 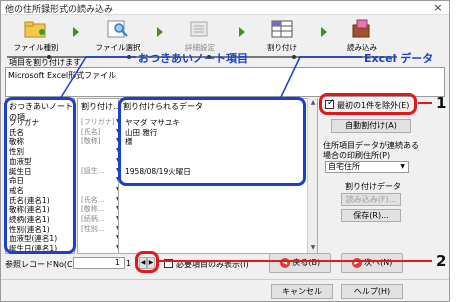 What do you see at coordinates (372, 291) in the screenshot?
I see `help-button: ヘルプ(H)` at bounding box center [372, 291].